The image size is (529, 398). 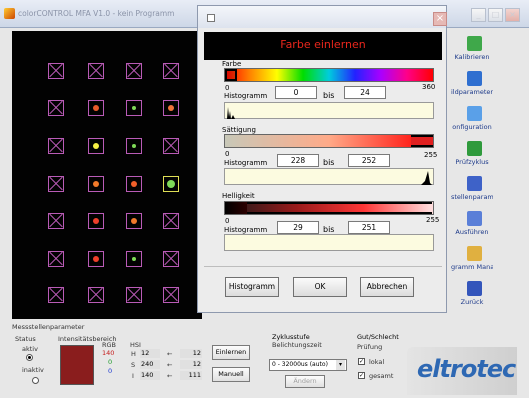 What do you see at coordinates (472, 302) in the screenshot?
I see `toolbar-label: Zurück` at bounding box center [472, 302].